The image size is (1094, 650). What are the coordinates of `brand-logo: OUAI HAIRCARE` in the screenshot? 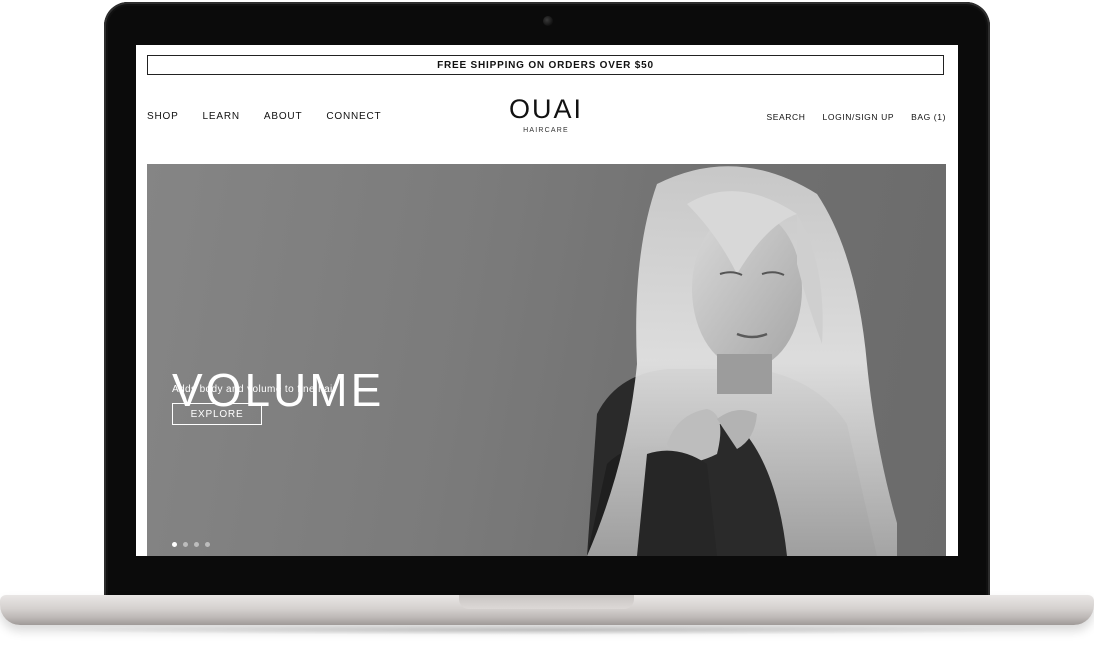 It's located at (546, 114).